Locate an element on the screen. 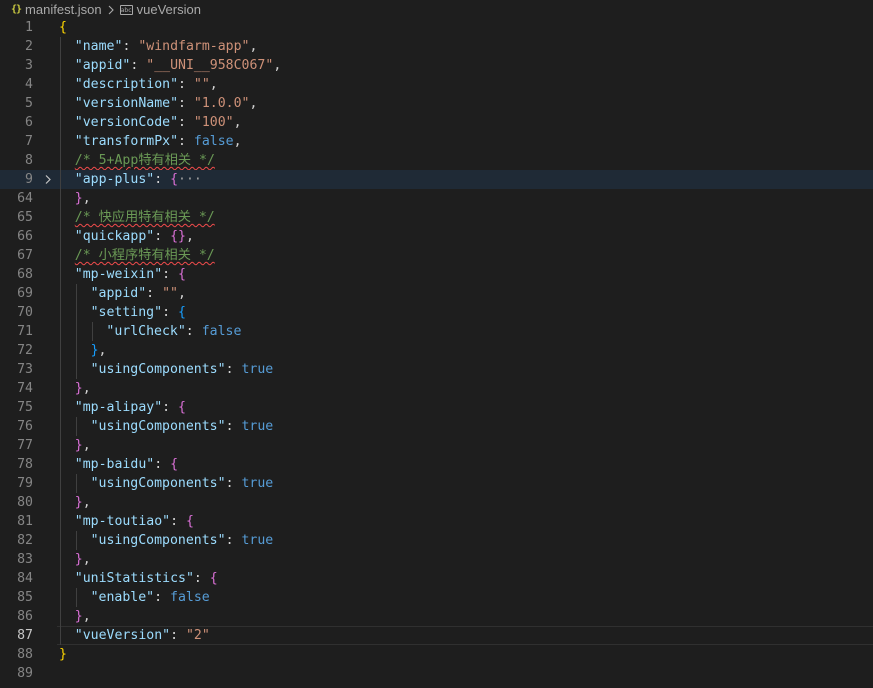 The image size is (873, 688). code-line: 84 "uniStatistics": { is located at coordinates (436, 578).